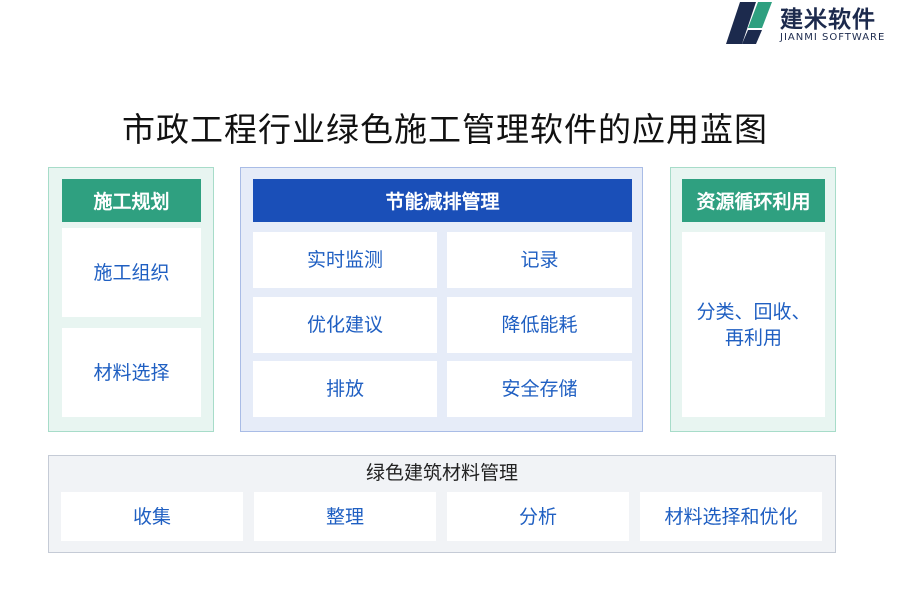 Image resolution: width=900 pixels, height=600 pixels. Describe the element at coordinates (539, 325) in the screenshot. I see `energy-item-reduce-consumption: 降低能耗` at that location.